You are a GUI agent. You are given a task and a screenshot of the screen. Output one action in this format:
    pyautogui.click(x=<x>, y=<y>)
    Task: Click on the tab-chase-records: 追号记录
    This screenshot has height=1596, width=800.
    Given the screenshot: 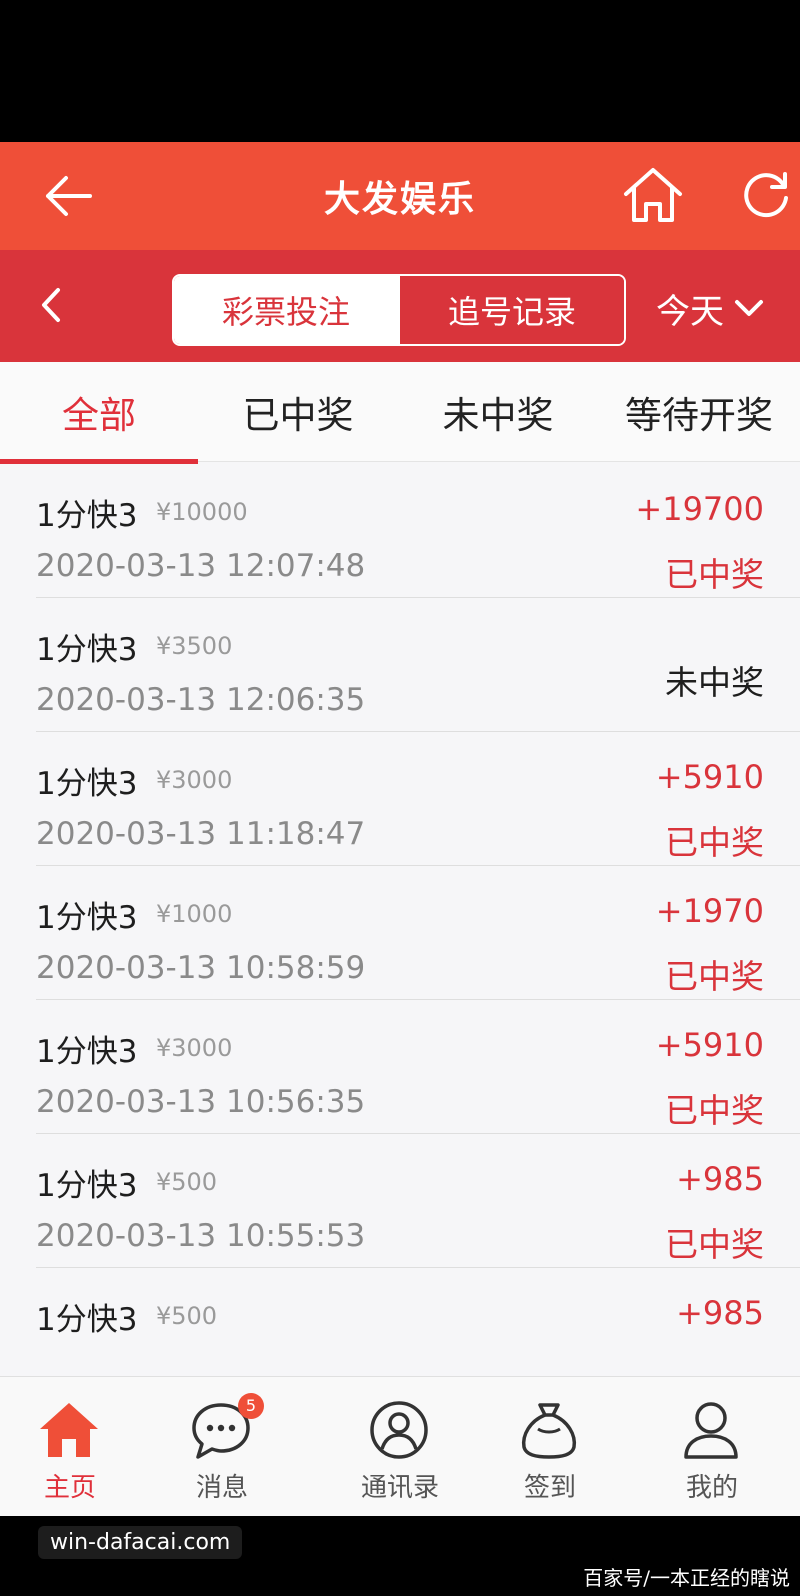 What is the action you would take?
    pyautogui.click(x=511, y=310)
    